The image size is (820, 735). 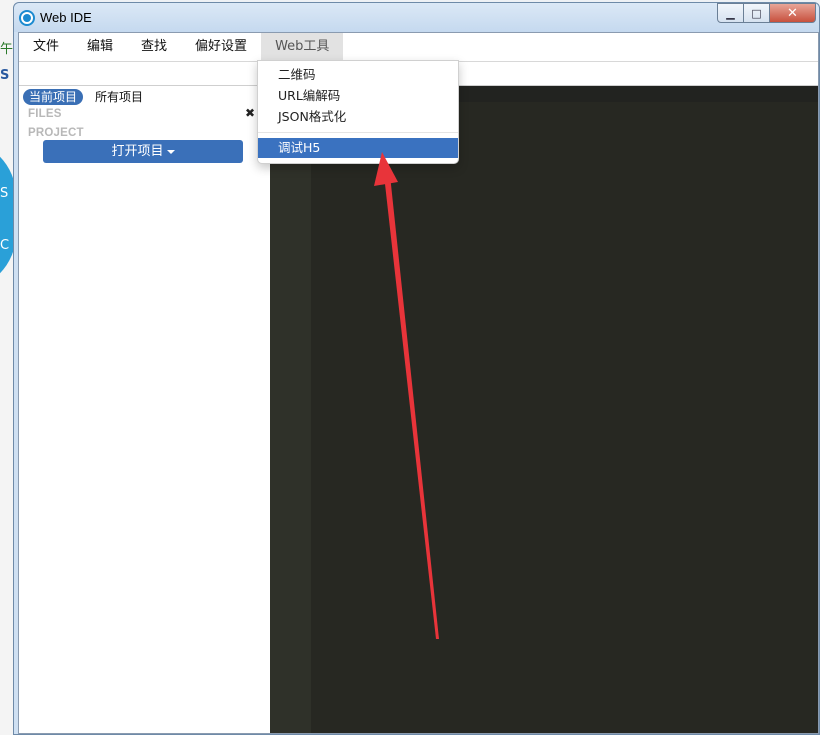 I want to click on caret-down-icon, so click(x=170, y=151).